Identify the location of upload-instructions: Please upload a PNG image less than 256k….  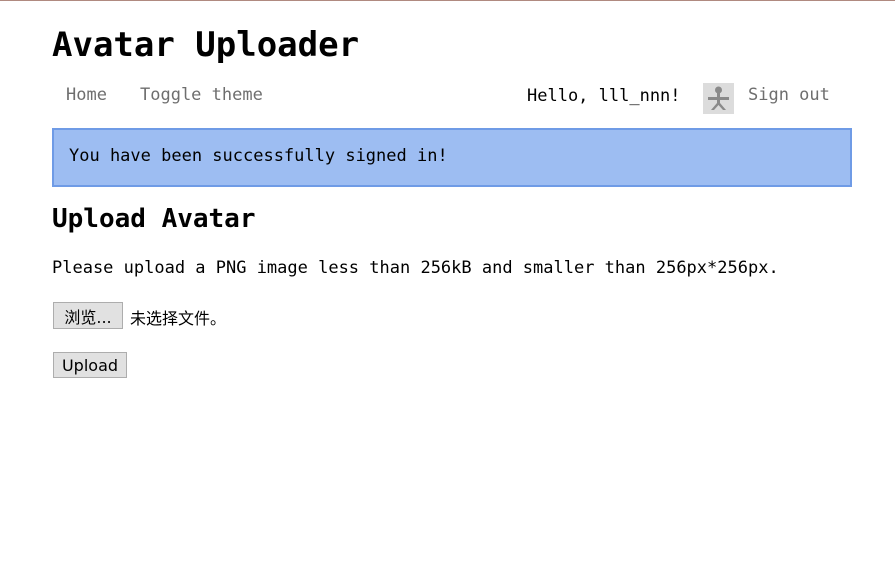
(415, 268).